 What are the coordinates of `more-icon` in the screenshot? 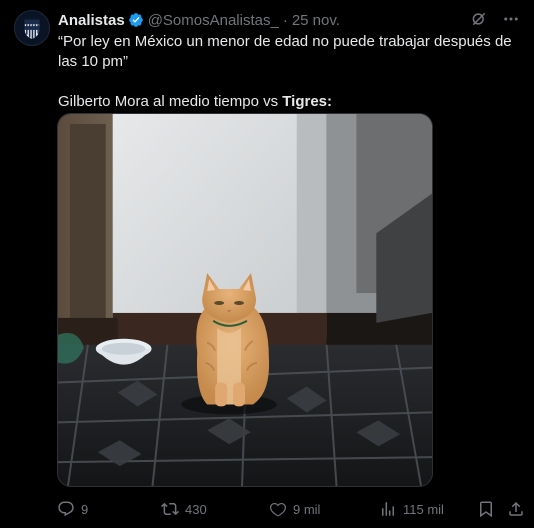 It's located at (511, 19).